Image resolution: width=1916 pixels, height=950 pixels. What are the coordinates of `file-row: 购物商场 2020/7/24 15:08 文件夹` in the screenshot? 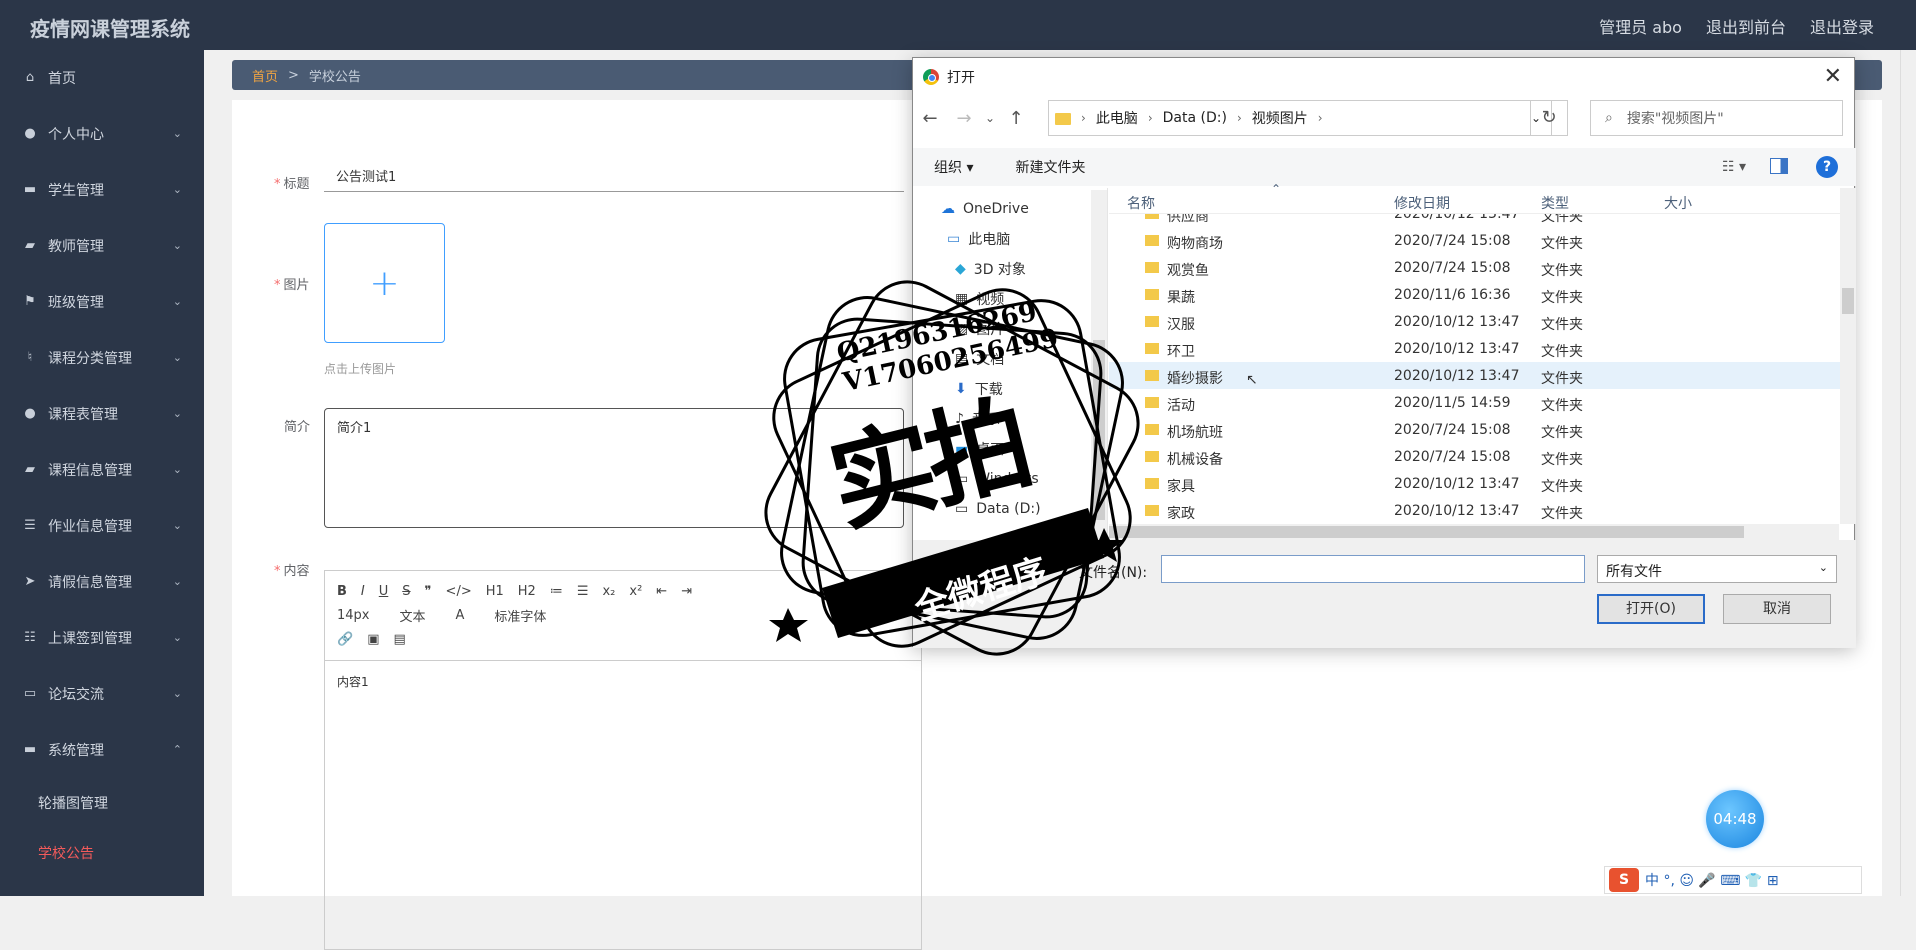 It's located at (1474, 240).